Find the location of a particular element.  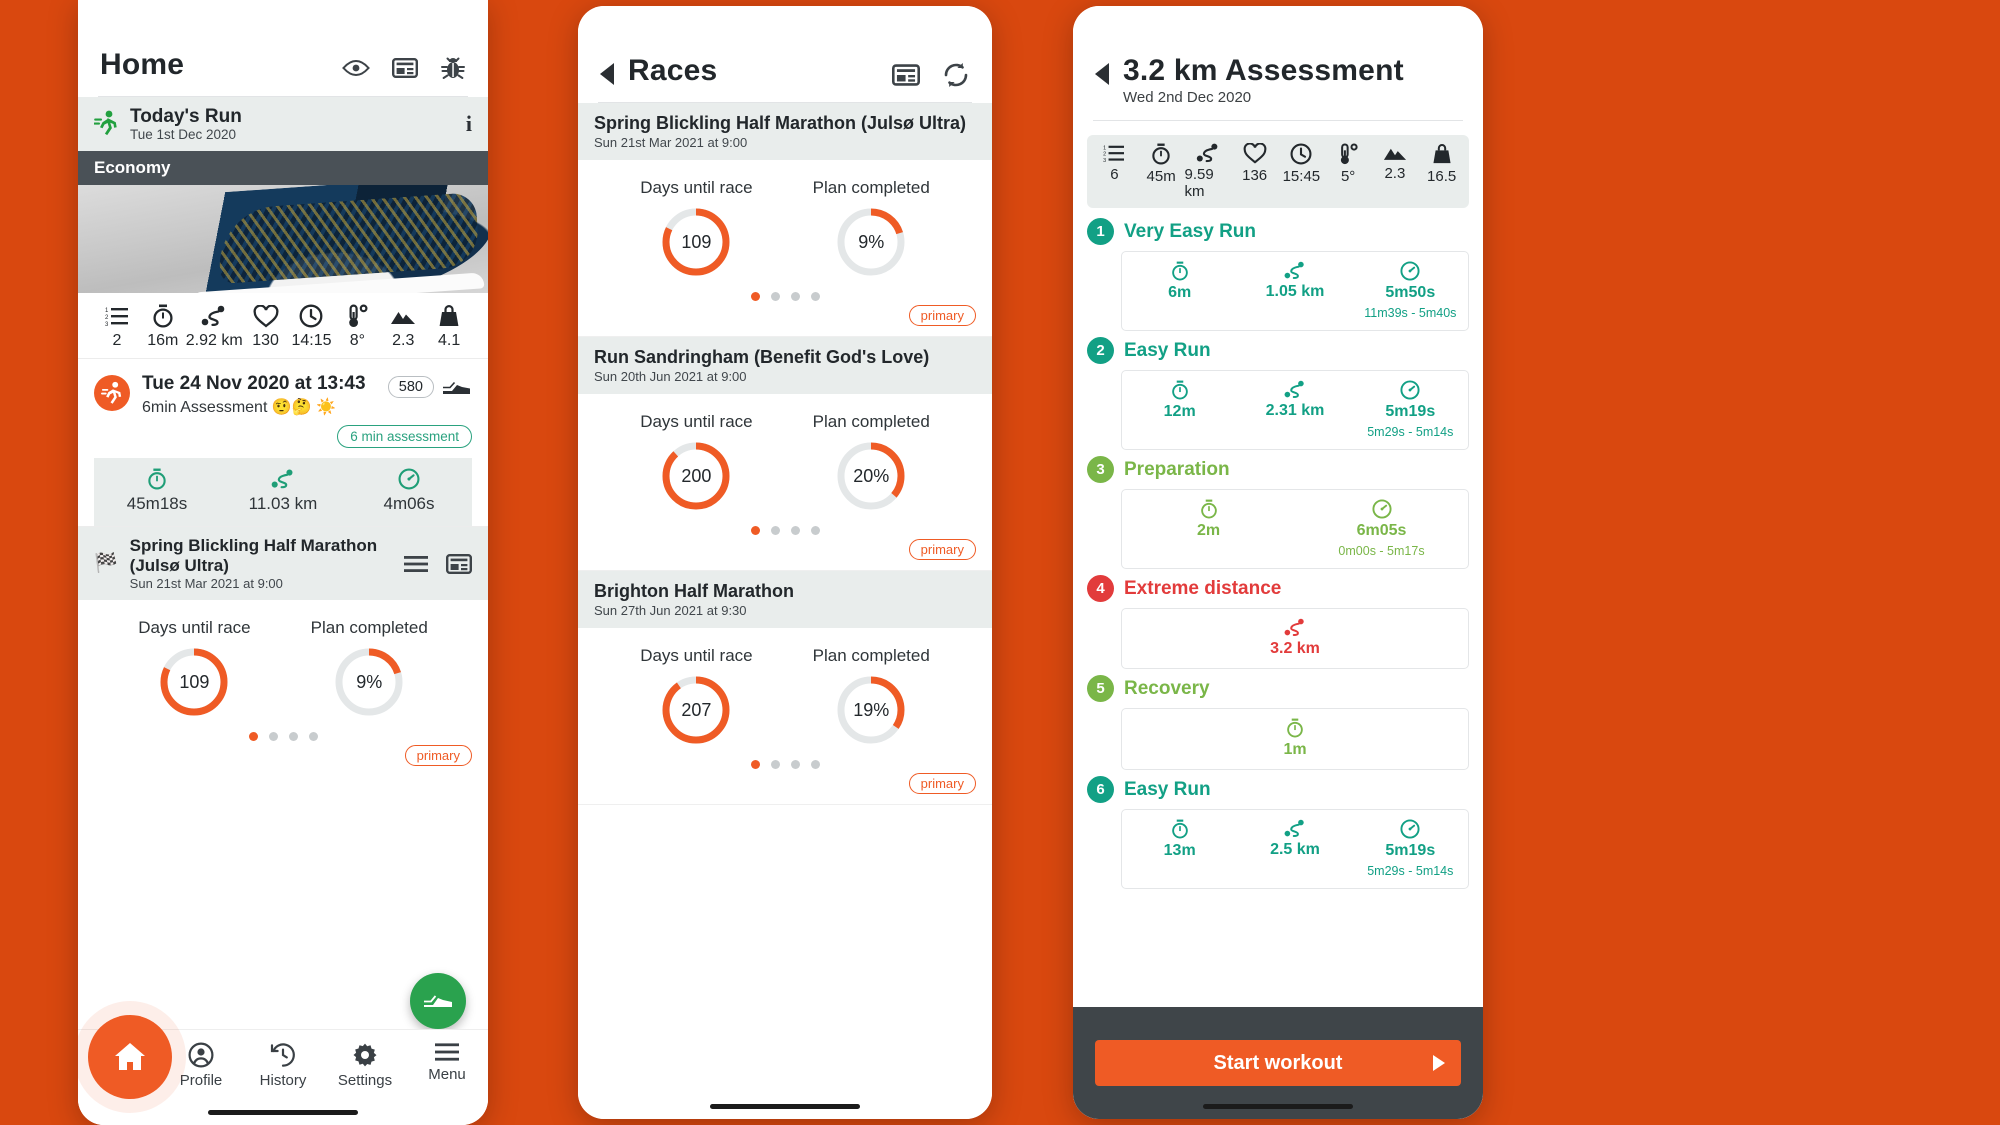

step-header: 6 Easy Run is located at coordinates (1278, 789).